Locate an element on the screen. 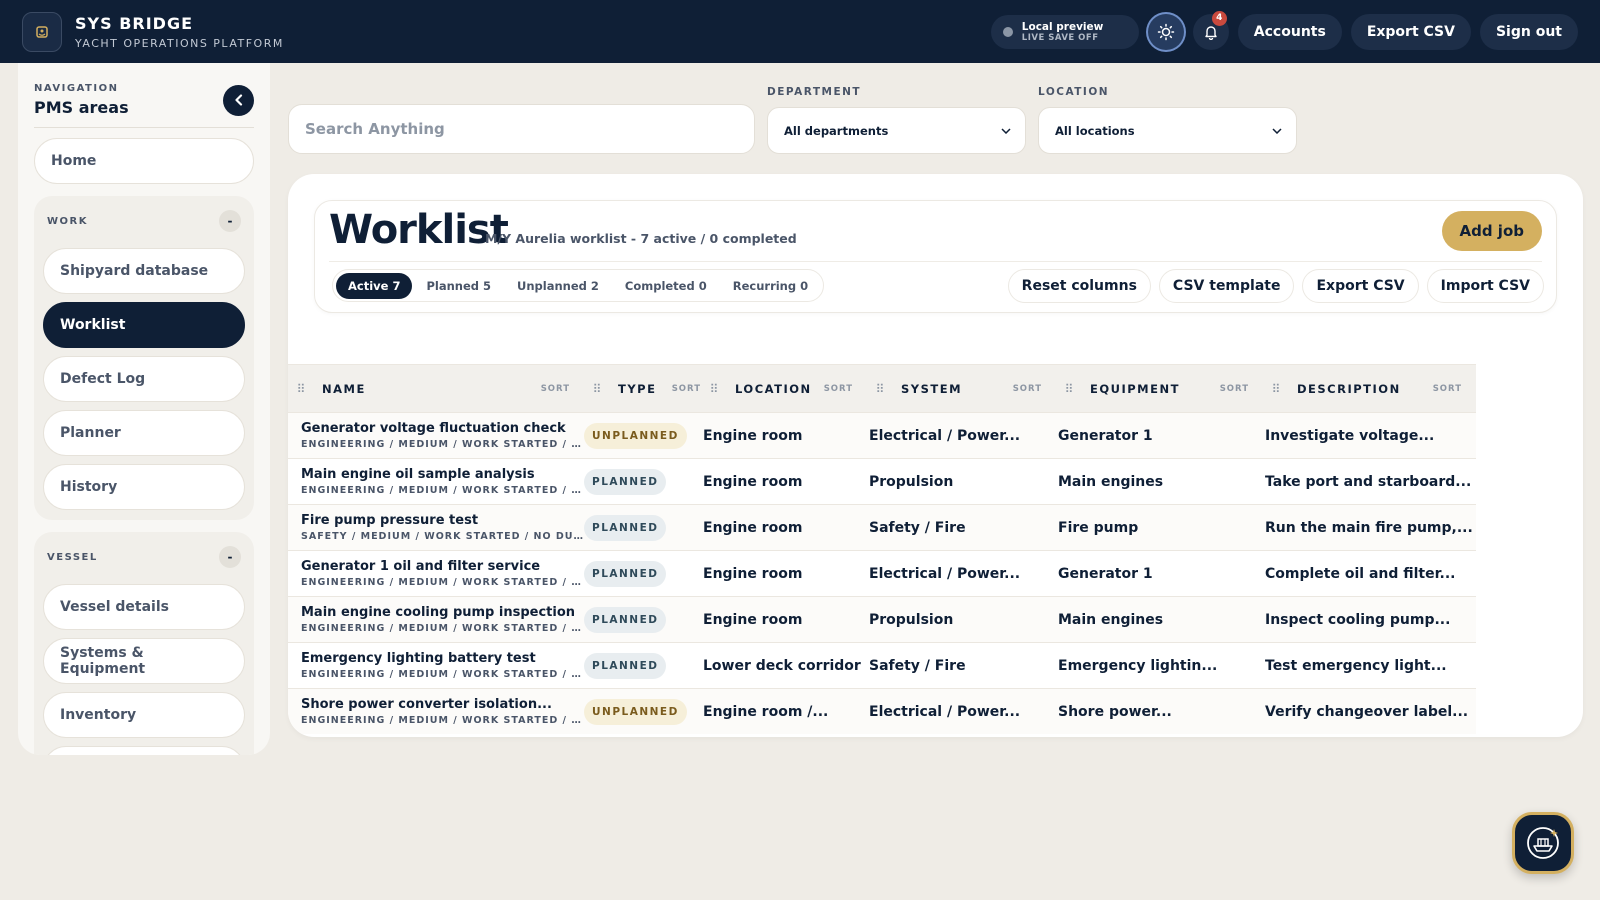  sidebar-item-defect-log: Defect Log is located at coordinates (144, 379).